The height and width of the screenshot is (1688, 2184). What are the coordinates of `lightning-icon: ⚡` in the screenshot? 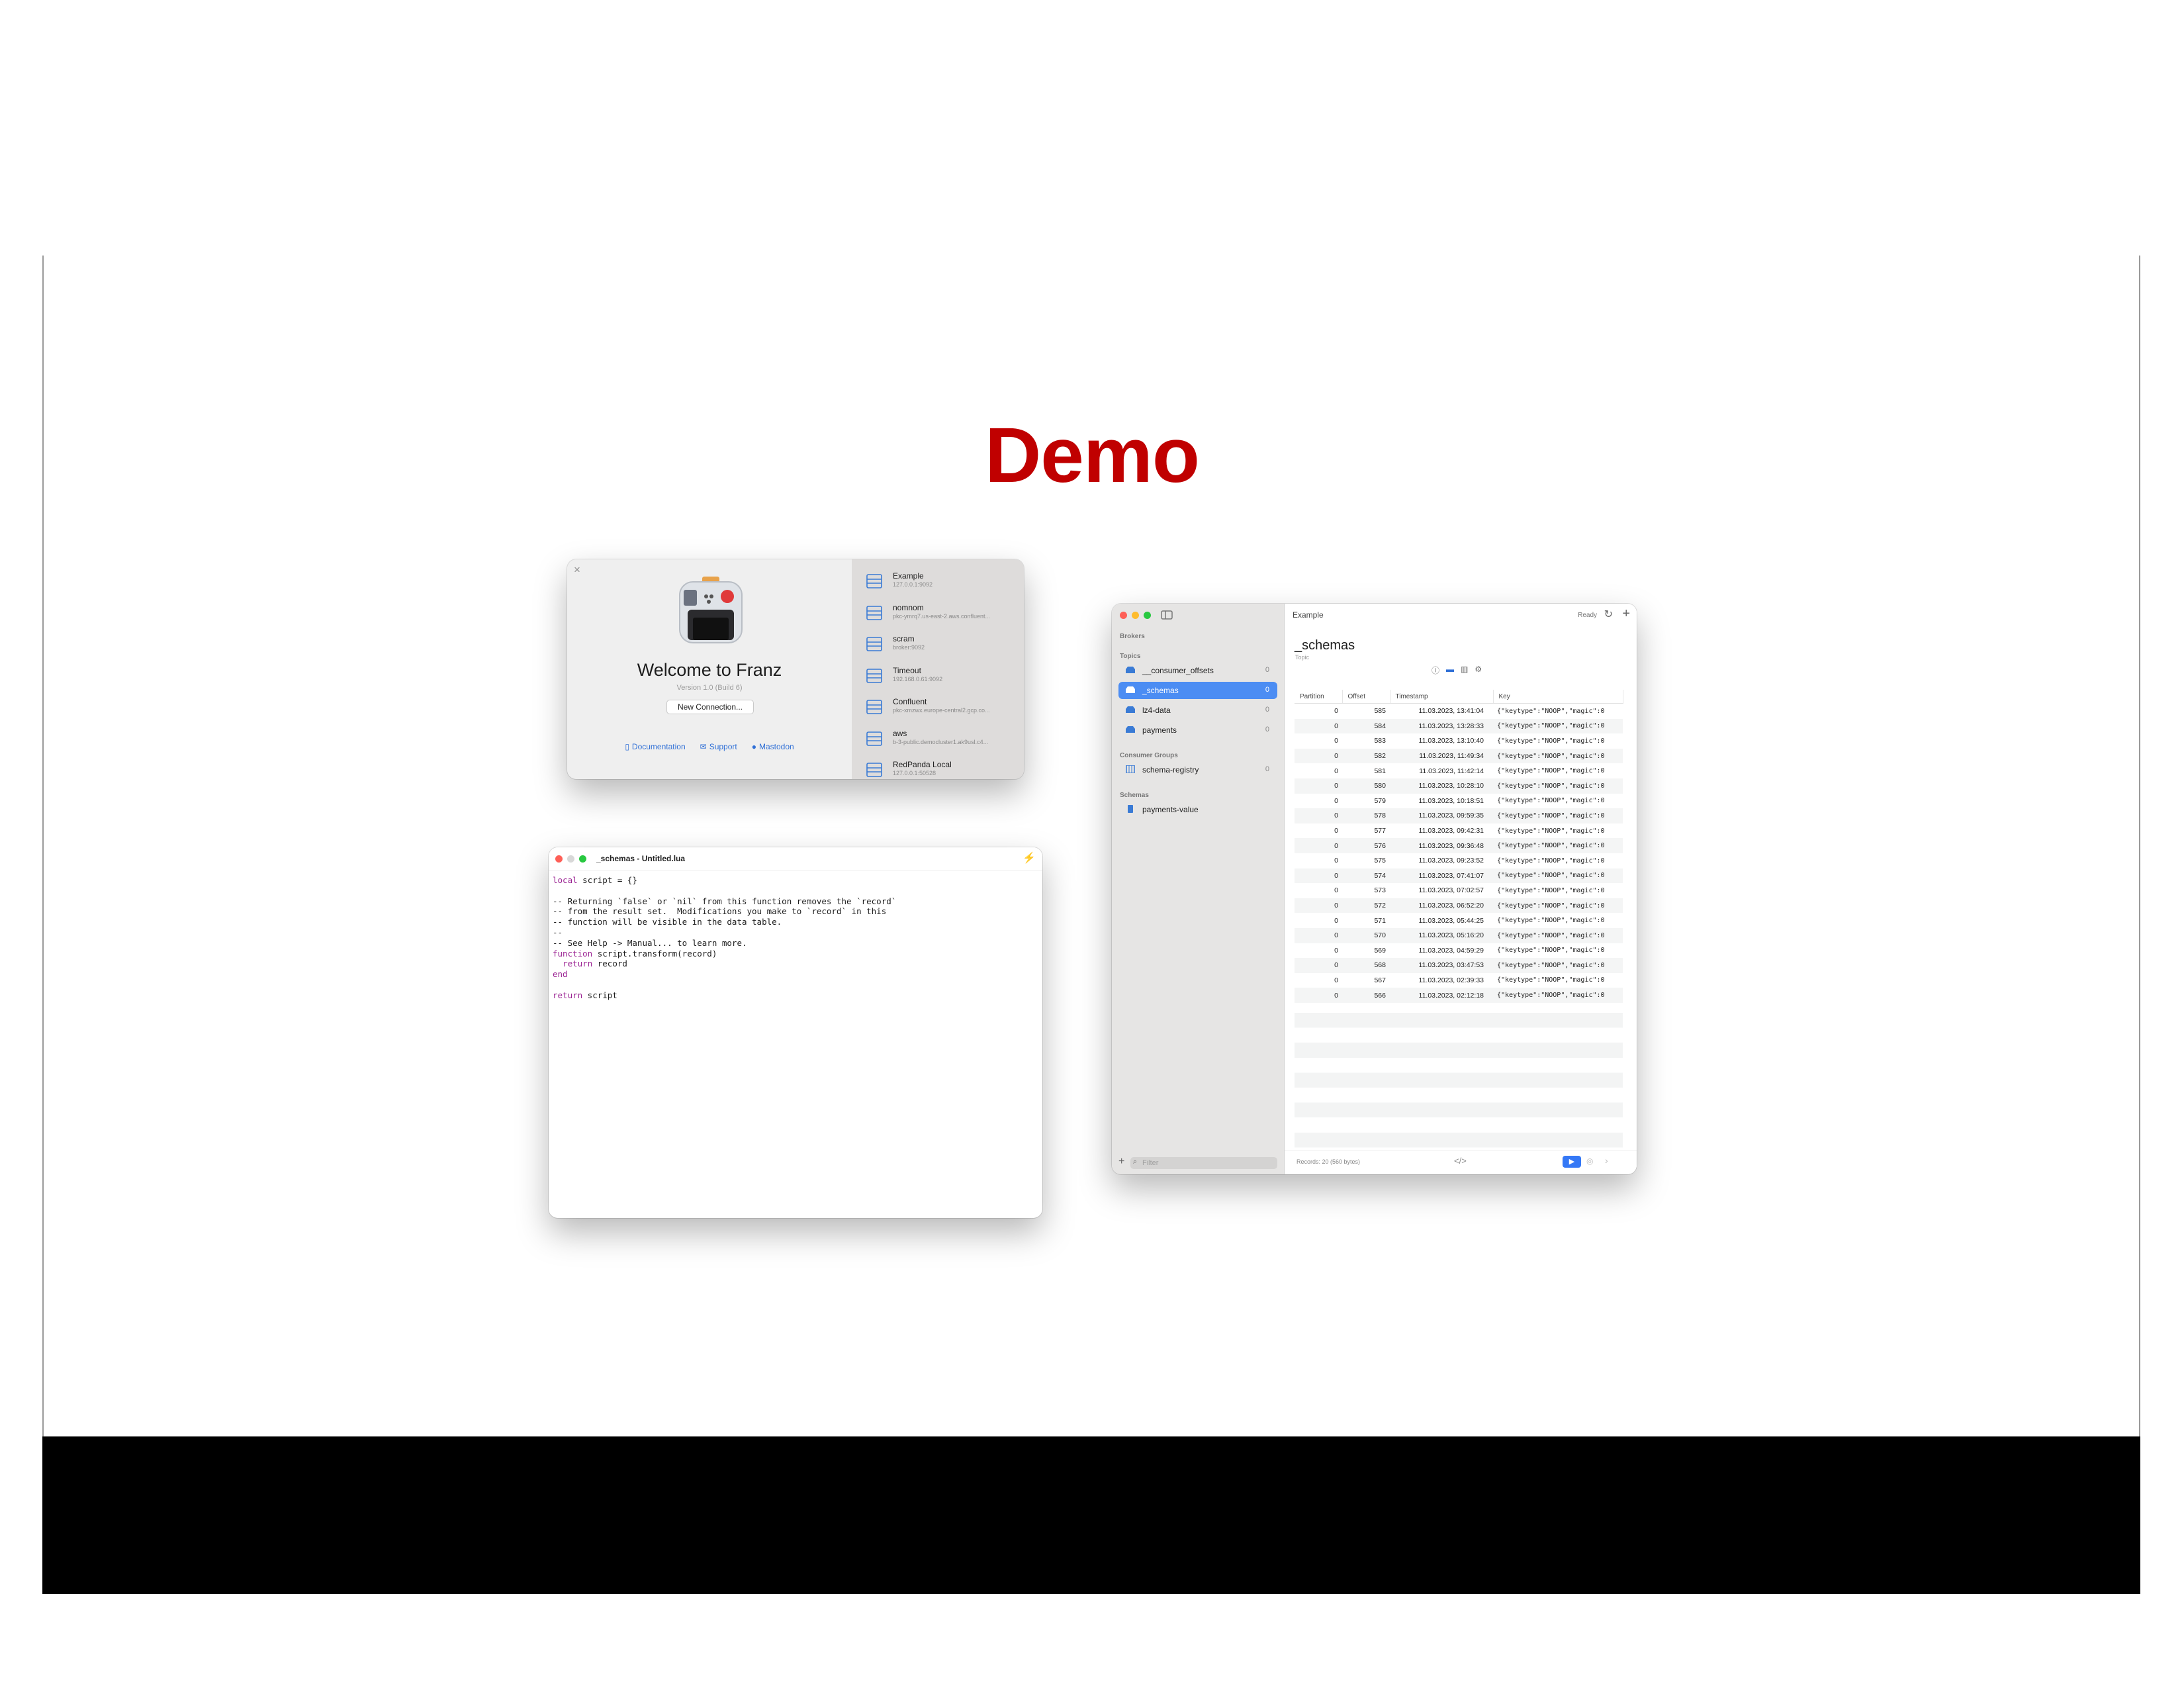 It's located at (1029, 858).